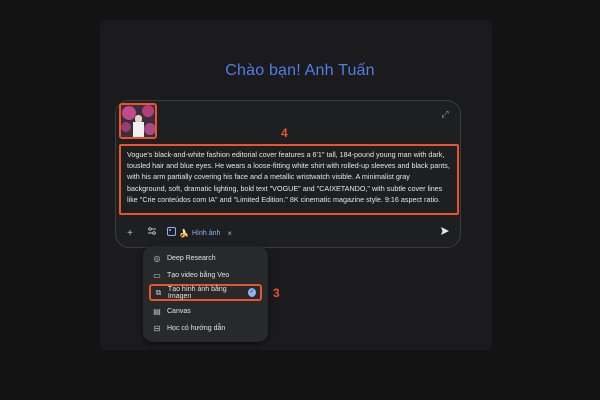 The image size is (600, 400). Describe the element at coordinates (158, 292) in the screenshot. I see `image-gen-icon: ⧉` at that location.